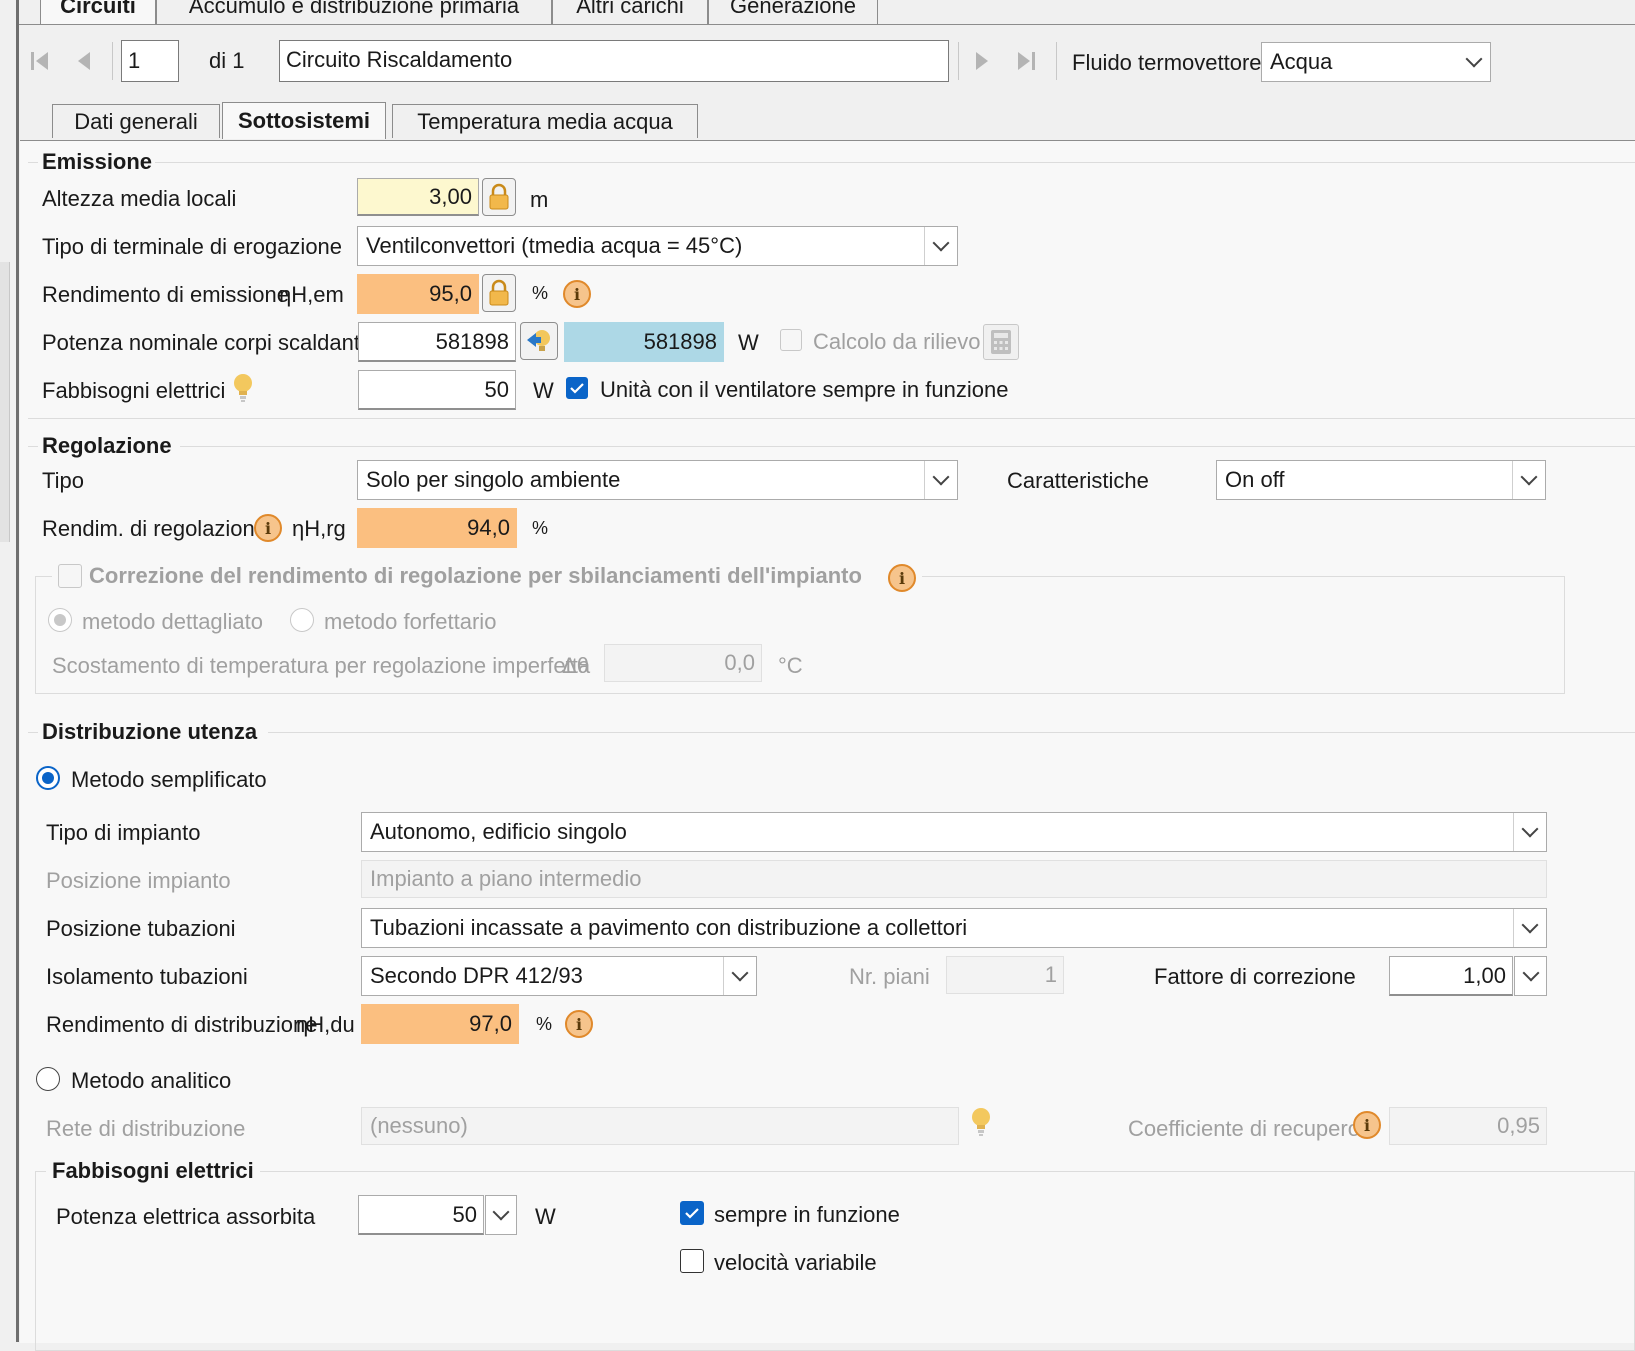  What do you see at coordinates (692, 1213) in the screenshot?
I see `sempre-funzione-checkbox` at bounding box center [692, 1213].